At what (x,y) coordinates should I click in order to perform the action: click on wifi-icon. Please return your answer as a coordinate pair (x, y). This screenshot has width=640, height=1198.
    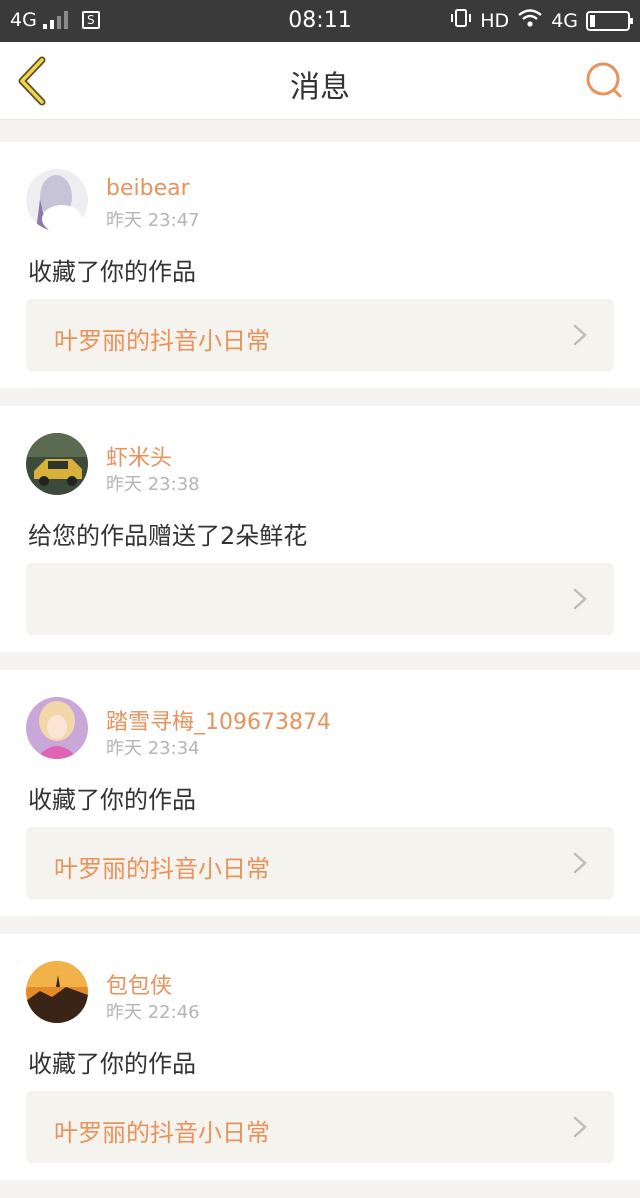
    Looking at the image, I should click on (530, 20).